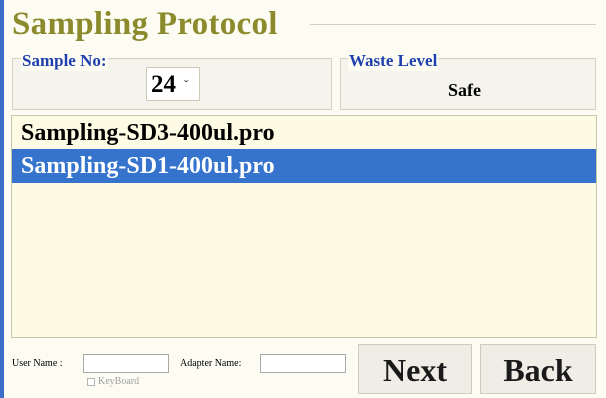  What do you see at coordinates (186, 85) in the screenshot?
I see `dropdown-arrow-icon: ˇ` at bounding box center [186, 85].